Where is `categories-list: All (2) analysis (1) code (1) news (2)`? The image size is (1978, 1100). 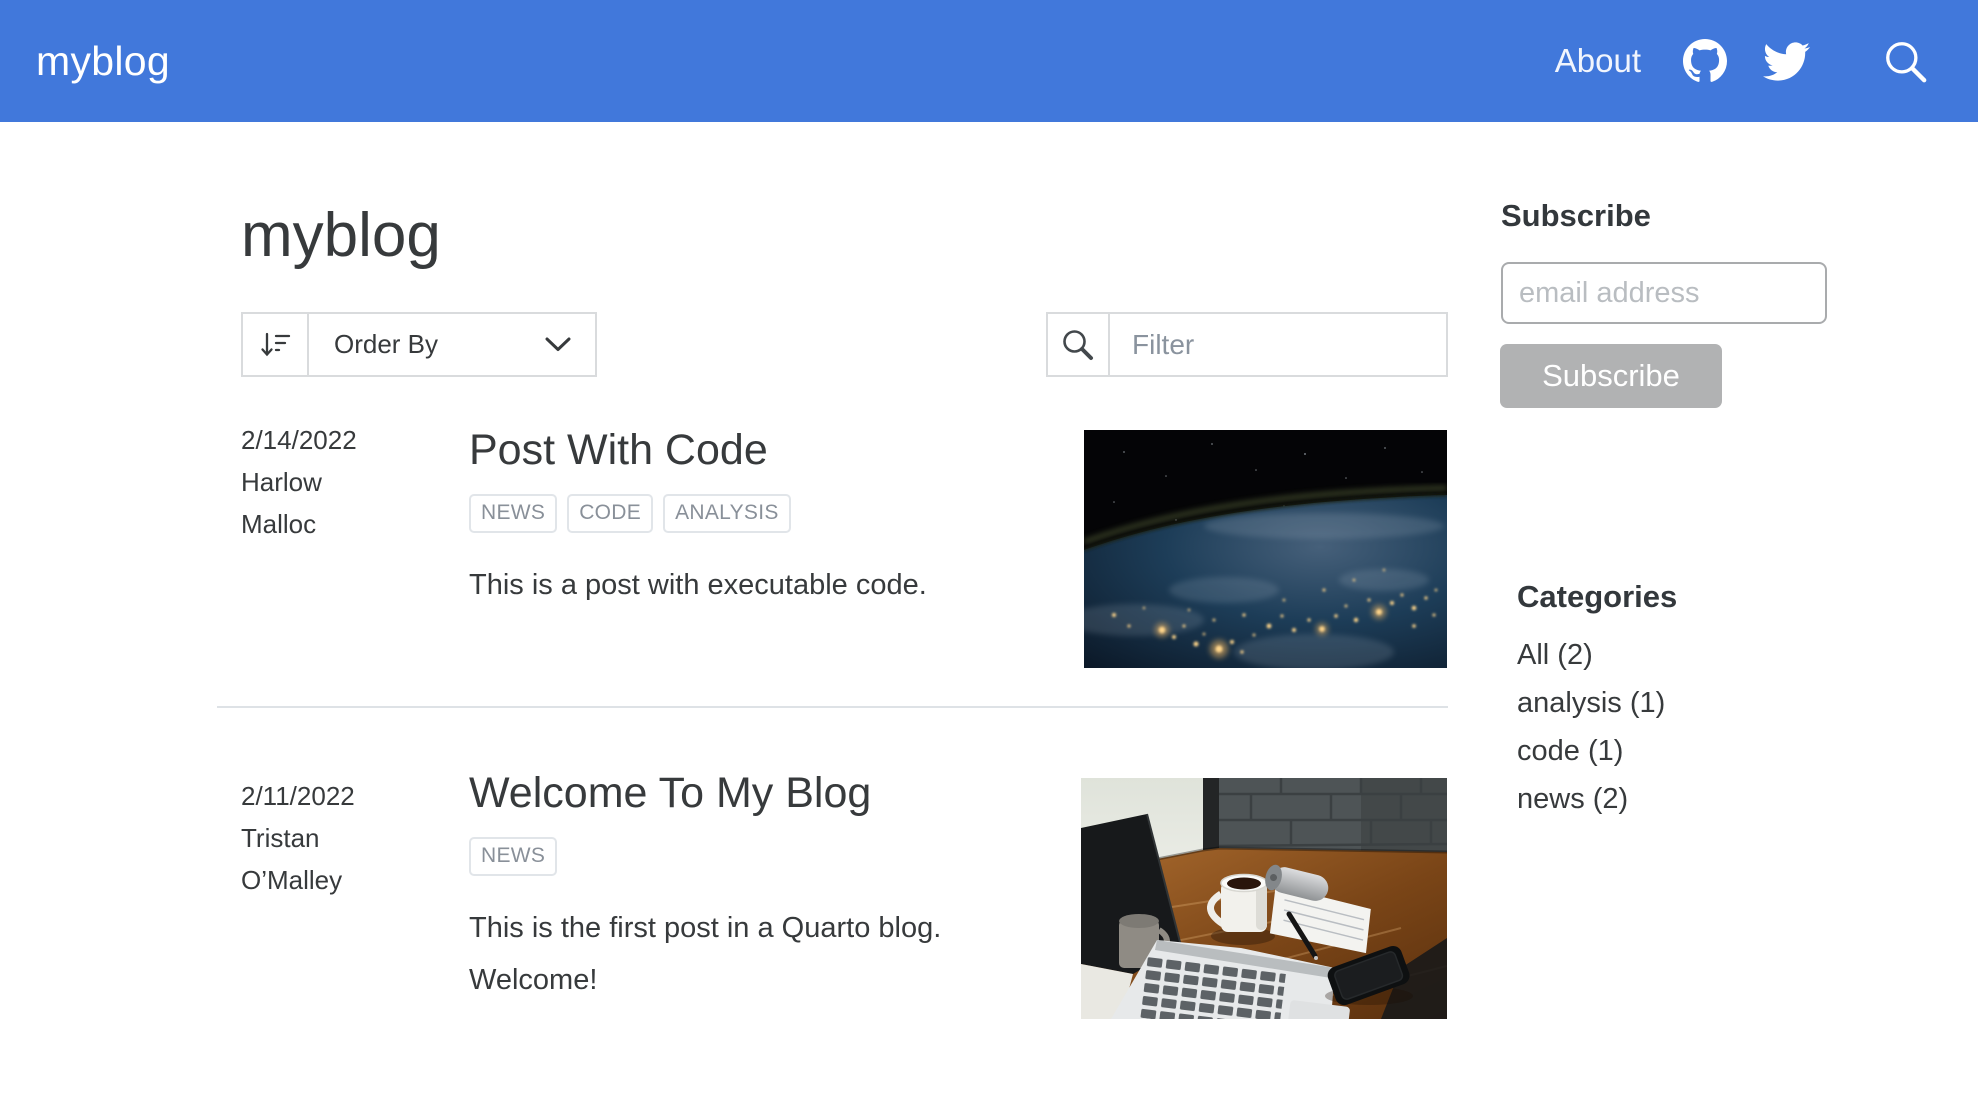
categories-list: All (2) analysis (1) code (1) news (2) is located at coordinates (1591, 727).